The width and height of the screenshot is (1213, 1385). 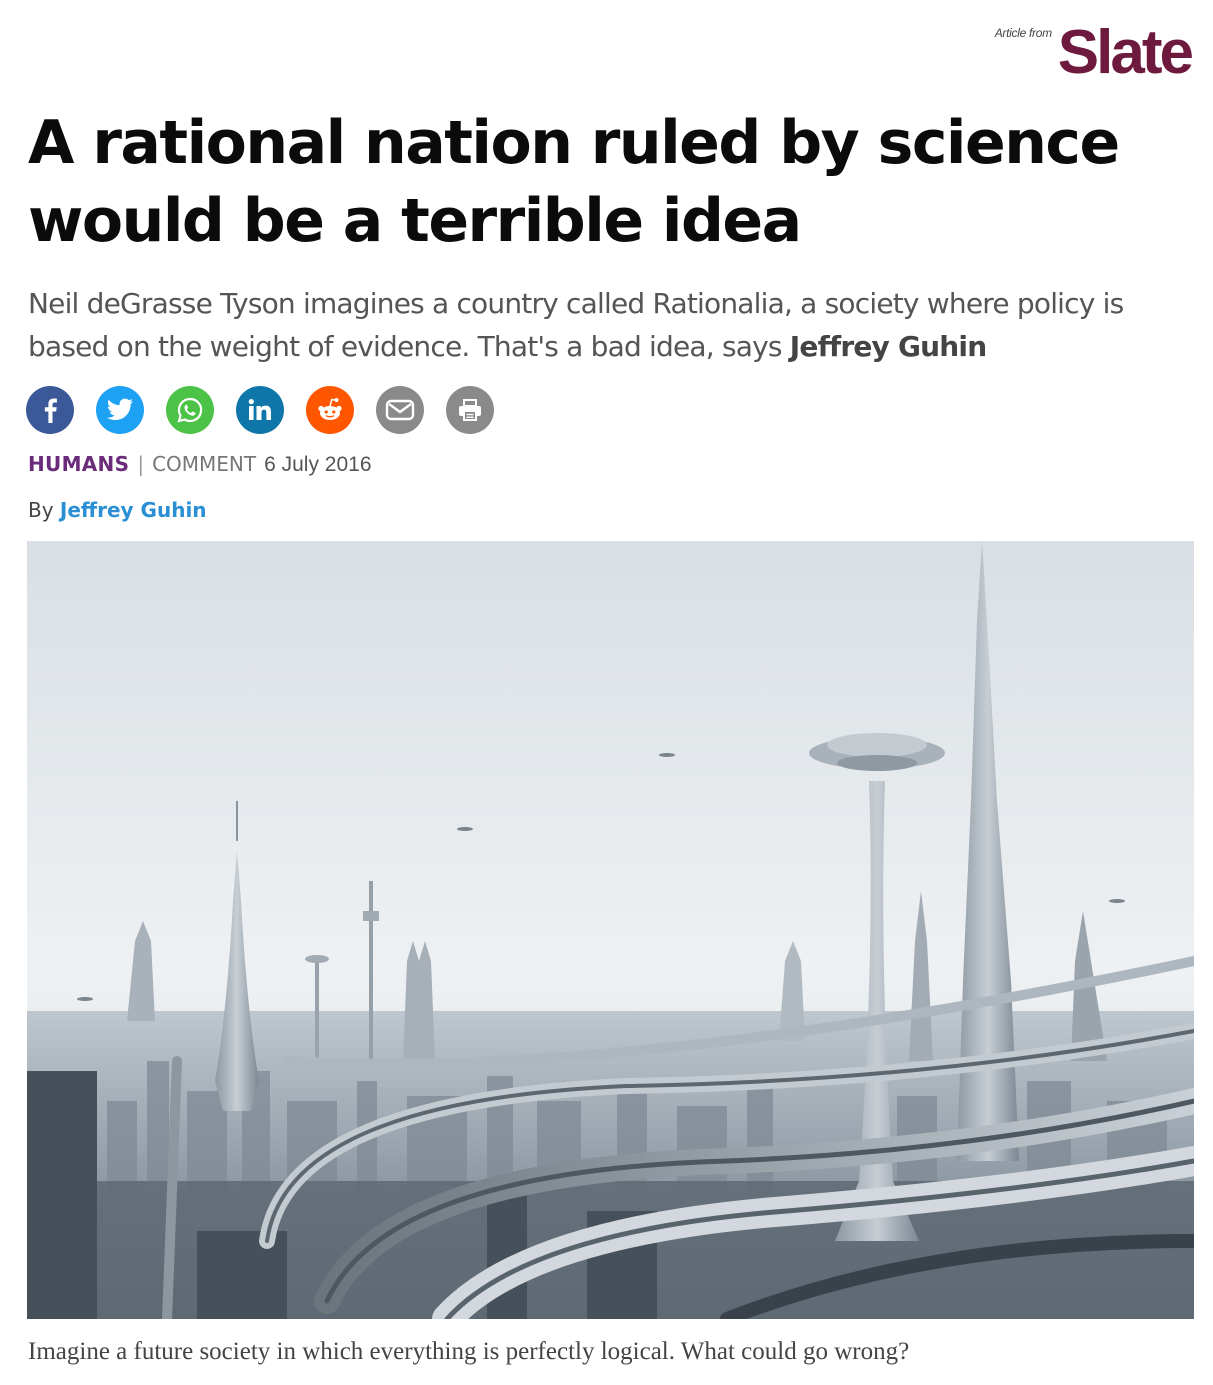 What do you see at coordinates (1023, 33) in the screenshot?
I see `attribution-prefix: Article from` at bounding box center [1023, 33].